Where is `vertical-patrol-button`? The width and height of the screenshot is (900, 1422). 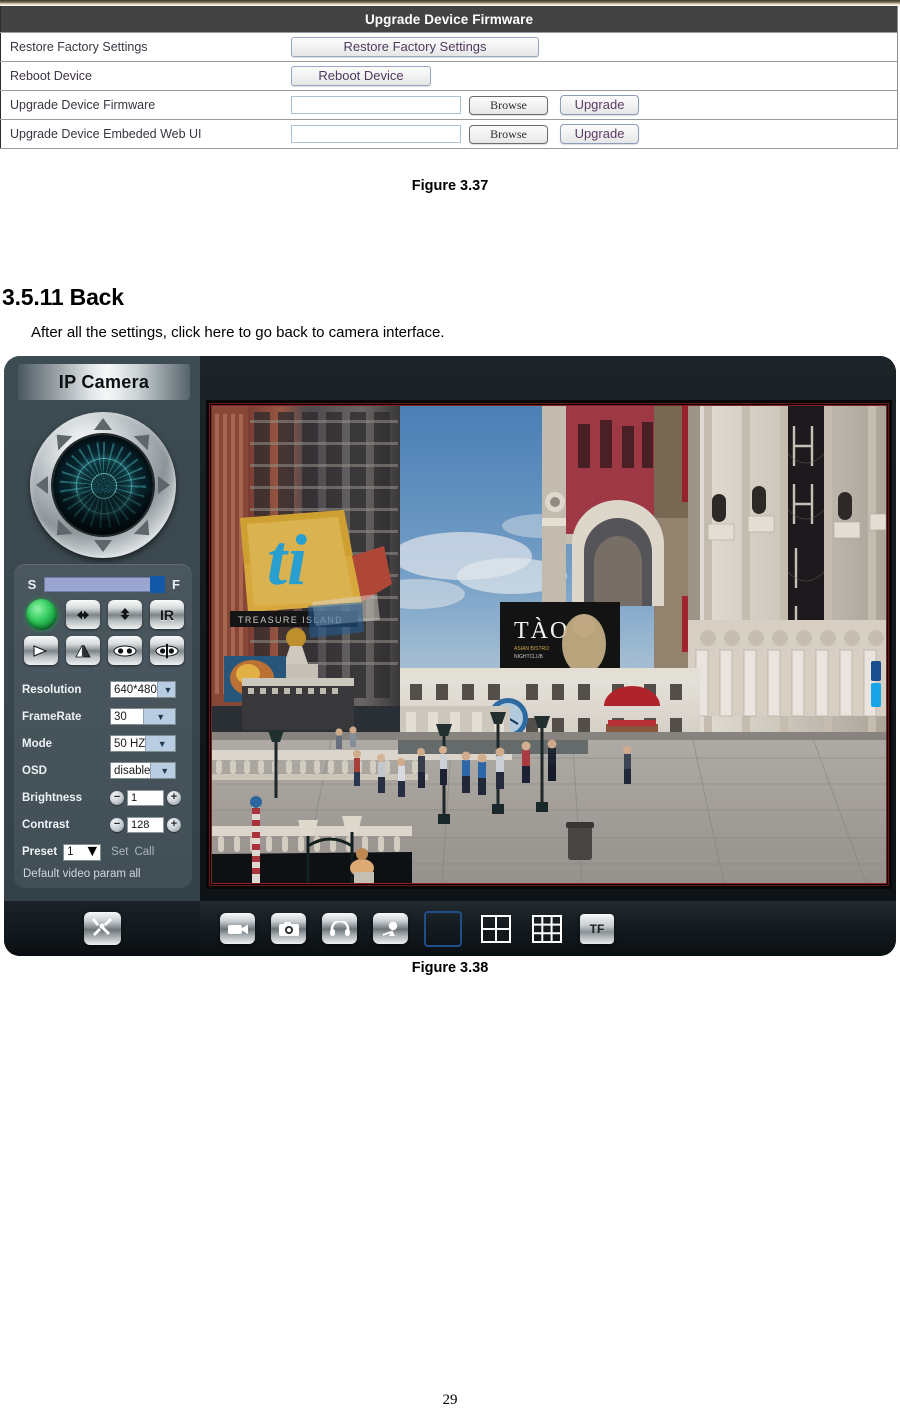 vertical-patrol-button is located at coordinates (125, 614).